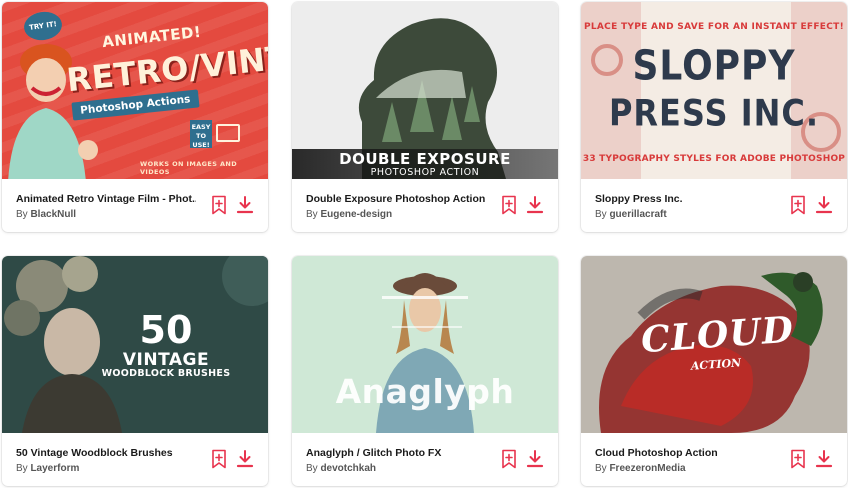 The height and width of the screenshot is (488, 848). What do you see at coordinates (425, 391) in the screenshot?
I see `thumb-heading: Anaglyph` at bounding box center [425, 391].